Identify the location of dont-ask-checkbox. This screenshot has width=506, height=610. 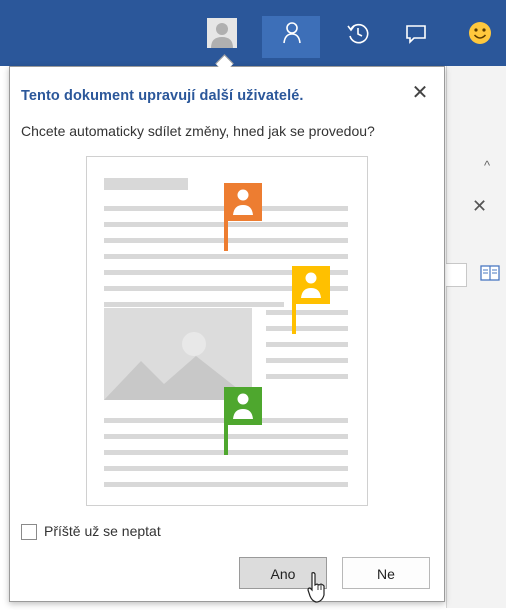
(29, 532).